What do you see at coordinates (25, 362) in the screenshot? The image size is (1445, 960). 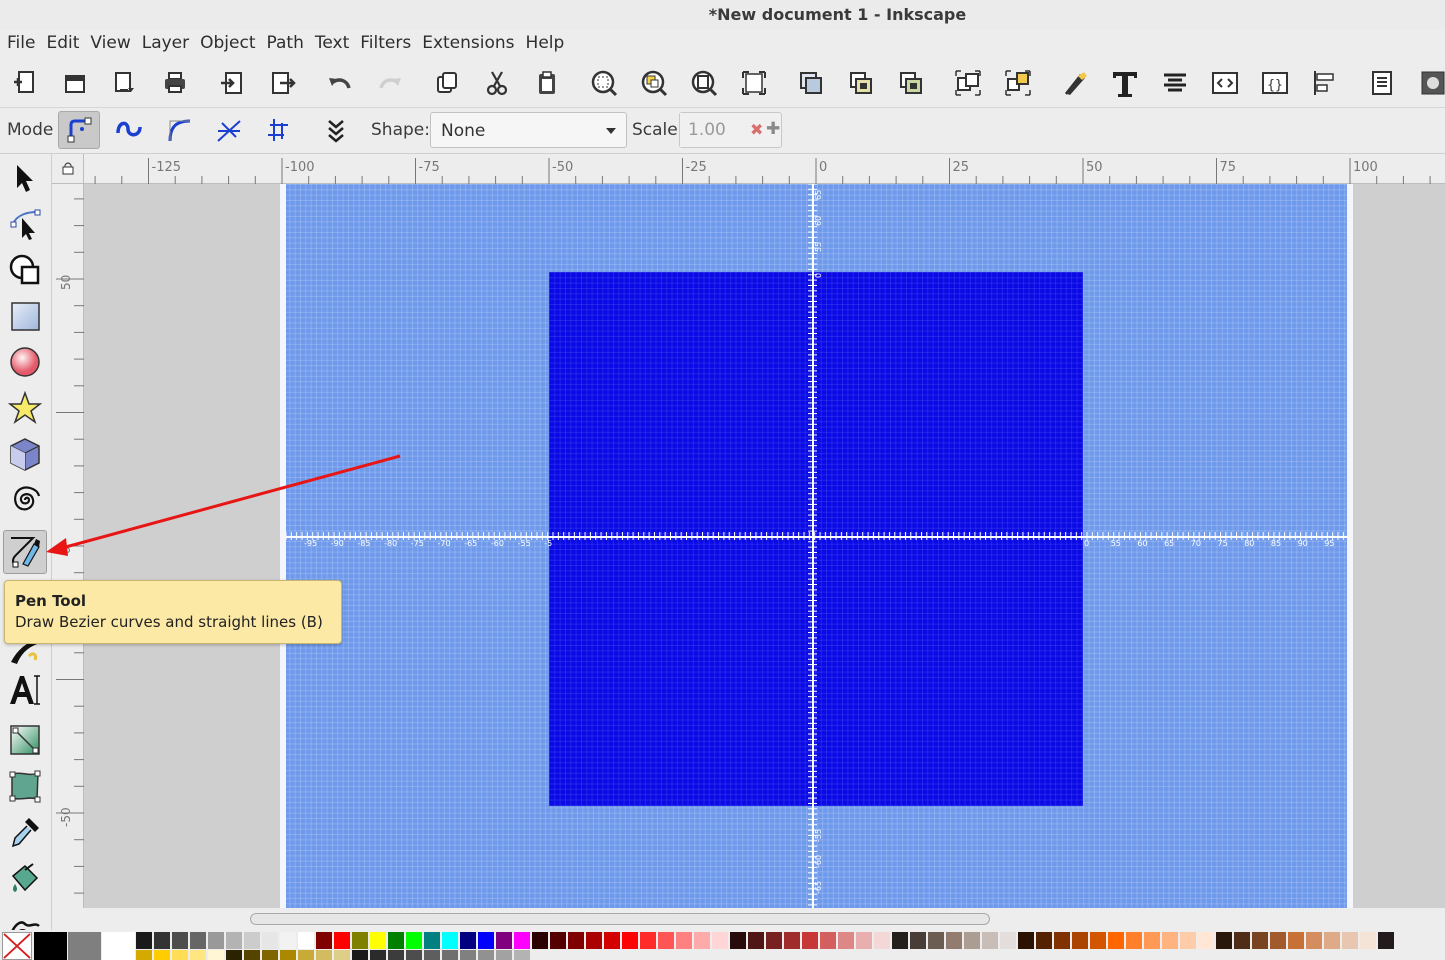 I see `ellipse-tool` at bounding box center [25, 362].